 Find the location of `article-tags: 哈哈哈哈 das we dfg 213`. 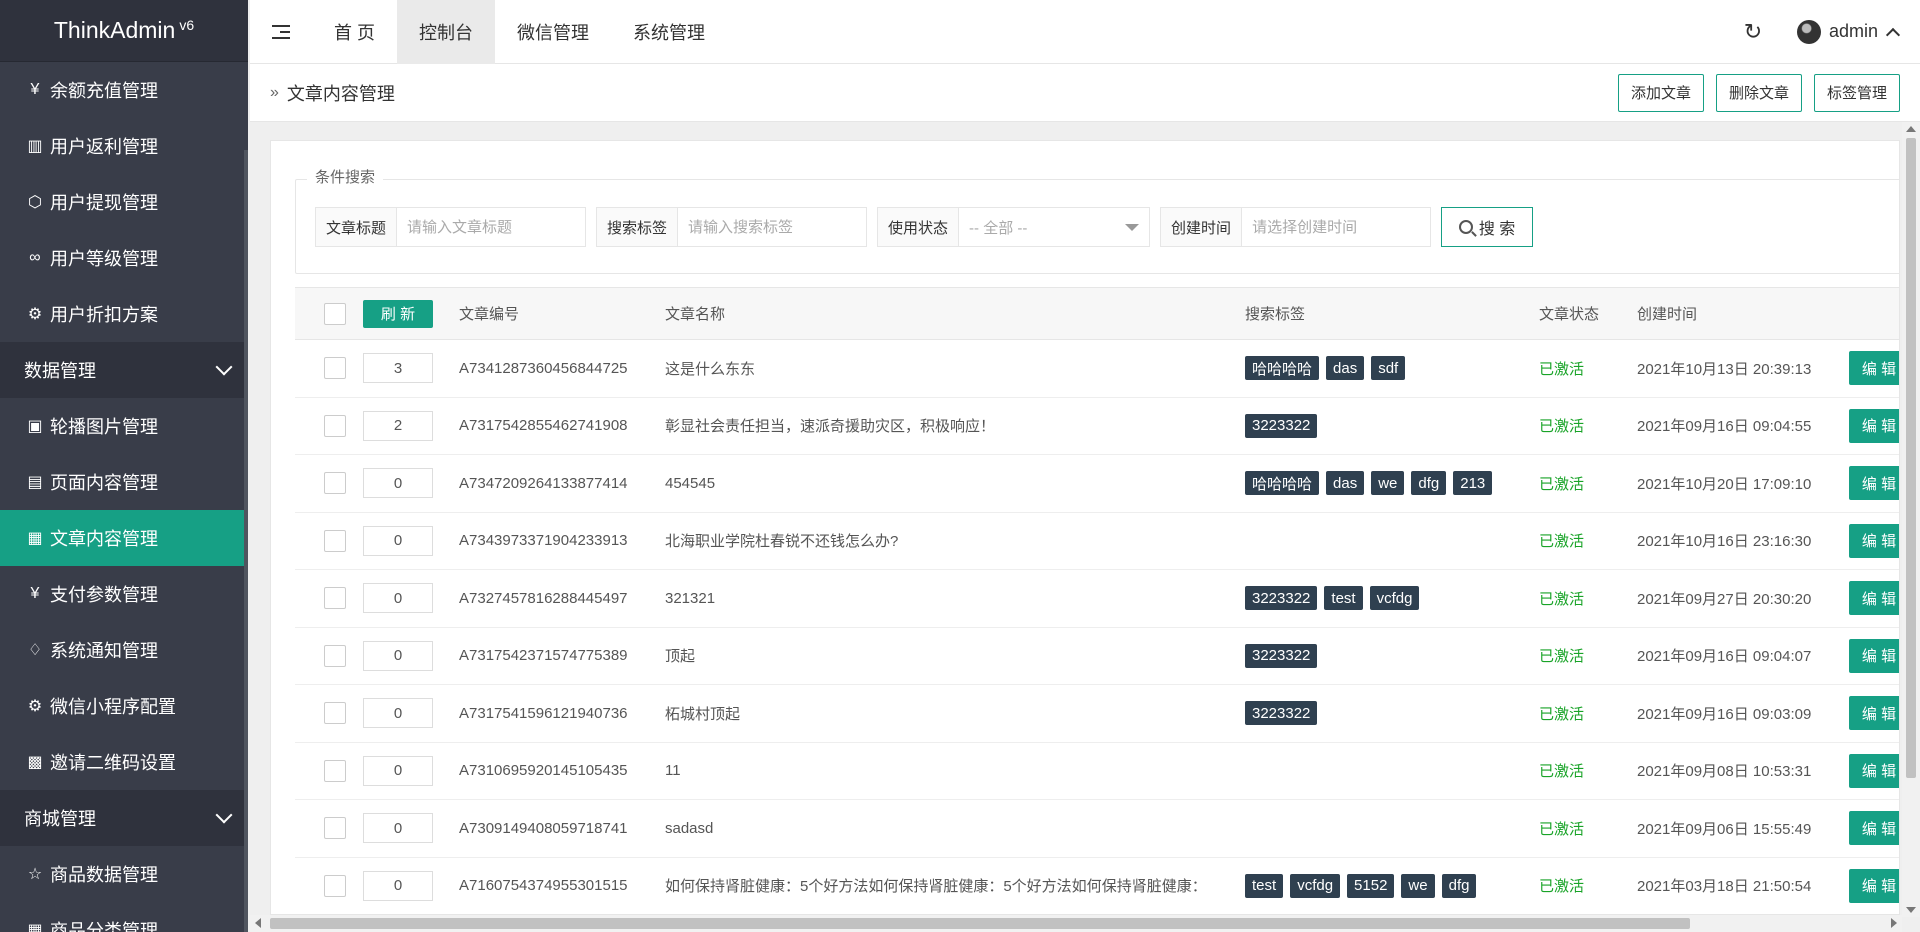

article-tags: 哈哈哈哈 das we dfg 213 is located at coordinates (1392, 483).